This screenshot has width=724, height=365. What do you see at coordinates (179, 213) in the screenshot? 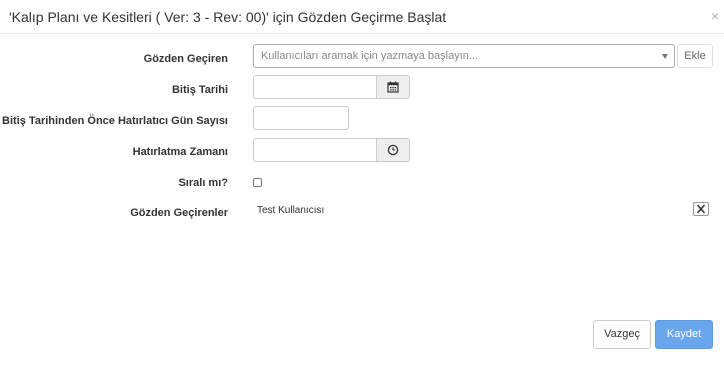
I see `reviewers-label: Gözden Geçirenler` at bounding box center [179, 213].